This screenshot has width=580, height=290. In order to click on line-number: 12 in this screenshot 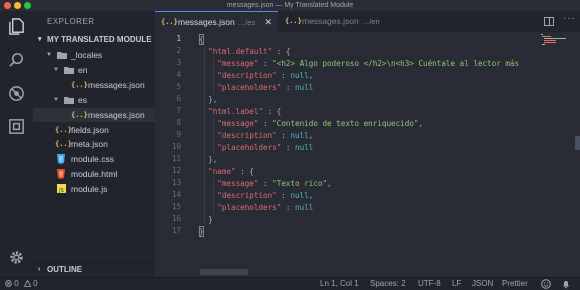, I will do `click(176, 170)`.